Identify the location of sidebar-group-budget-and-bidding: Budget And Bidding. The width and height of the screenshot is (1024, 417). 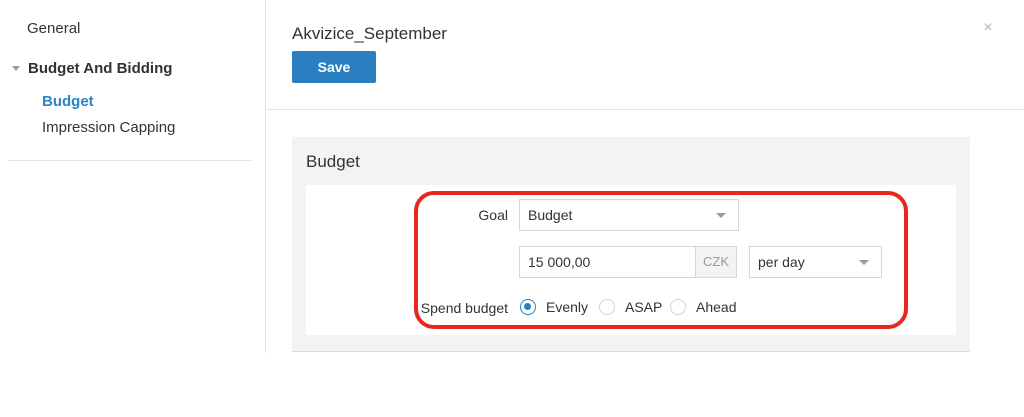
(92, 68).